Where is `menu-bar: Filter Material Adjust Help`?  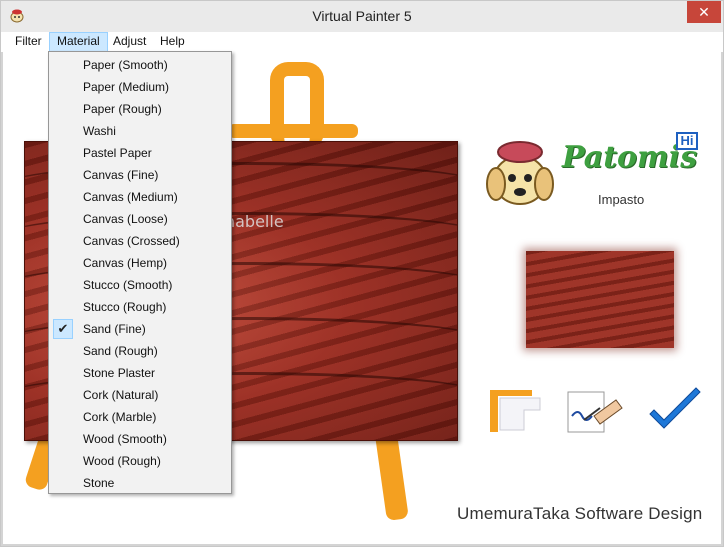
menu-bar: Filter Material Adjust Help is located at coordinates (362, 42).